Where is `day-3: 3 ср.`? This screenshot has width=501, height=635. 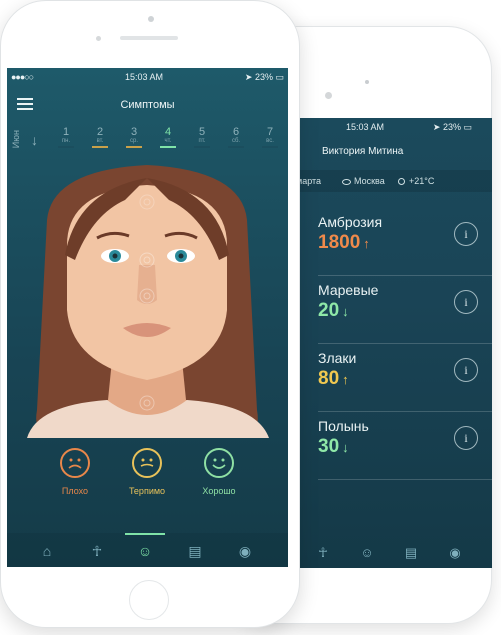
day-3: 3 ср. is located at coordinates (134, 137).